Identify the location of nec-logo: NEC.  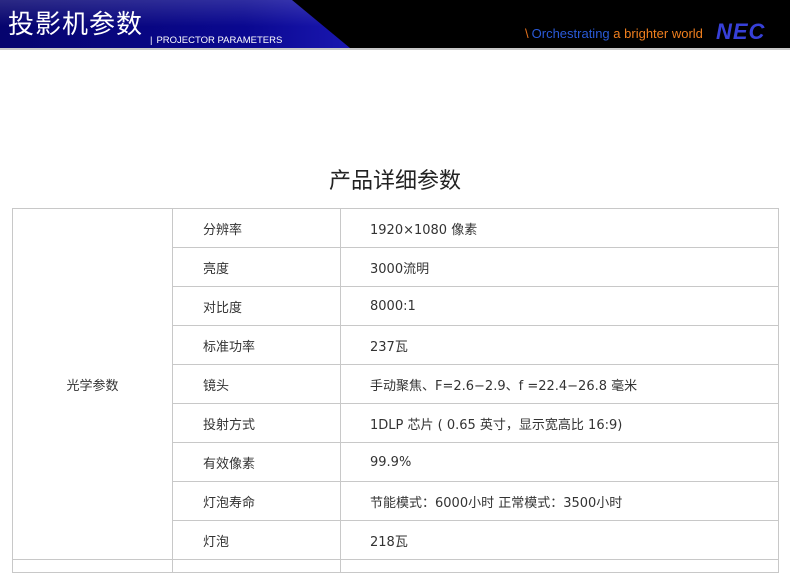
(741, 31).